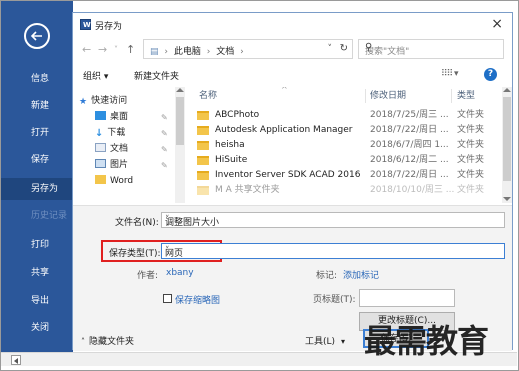 This screenshot has height=371, width=519. What do you see at coordinates (247, 190) in the screenshot?
I see `file-name: M A 共享文件夹` at bounding box center [247, 190].